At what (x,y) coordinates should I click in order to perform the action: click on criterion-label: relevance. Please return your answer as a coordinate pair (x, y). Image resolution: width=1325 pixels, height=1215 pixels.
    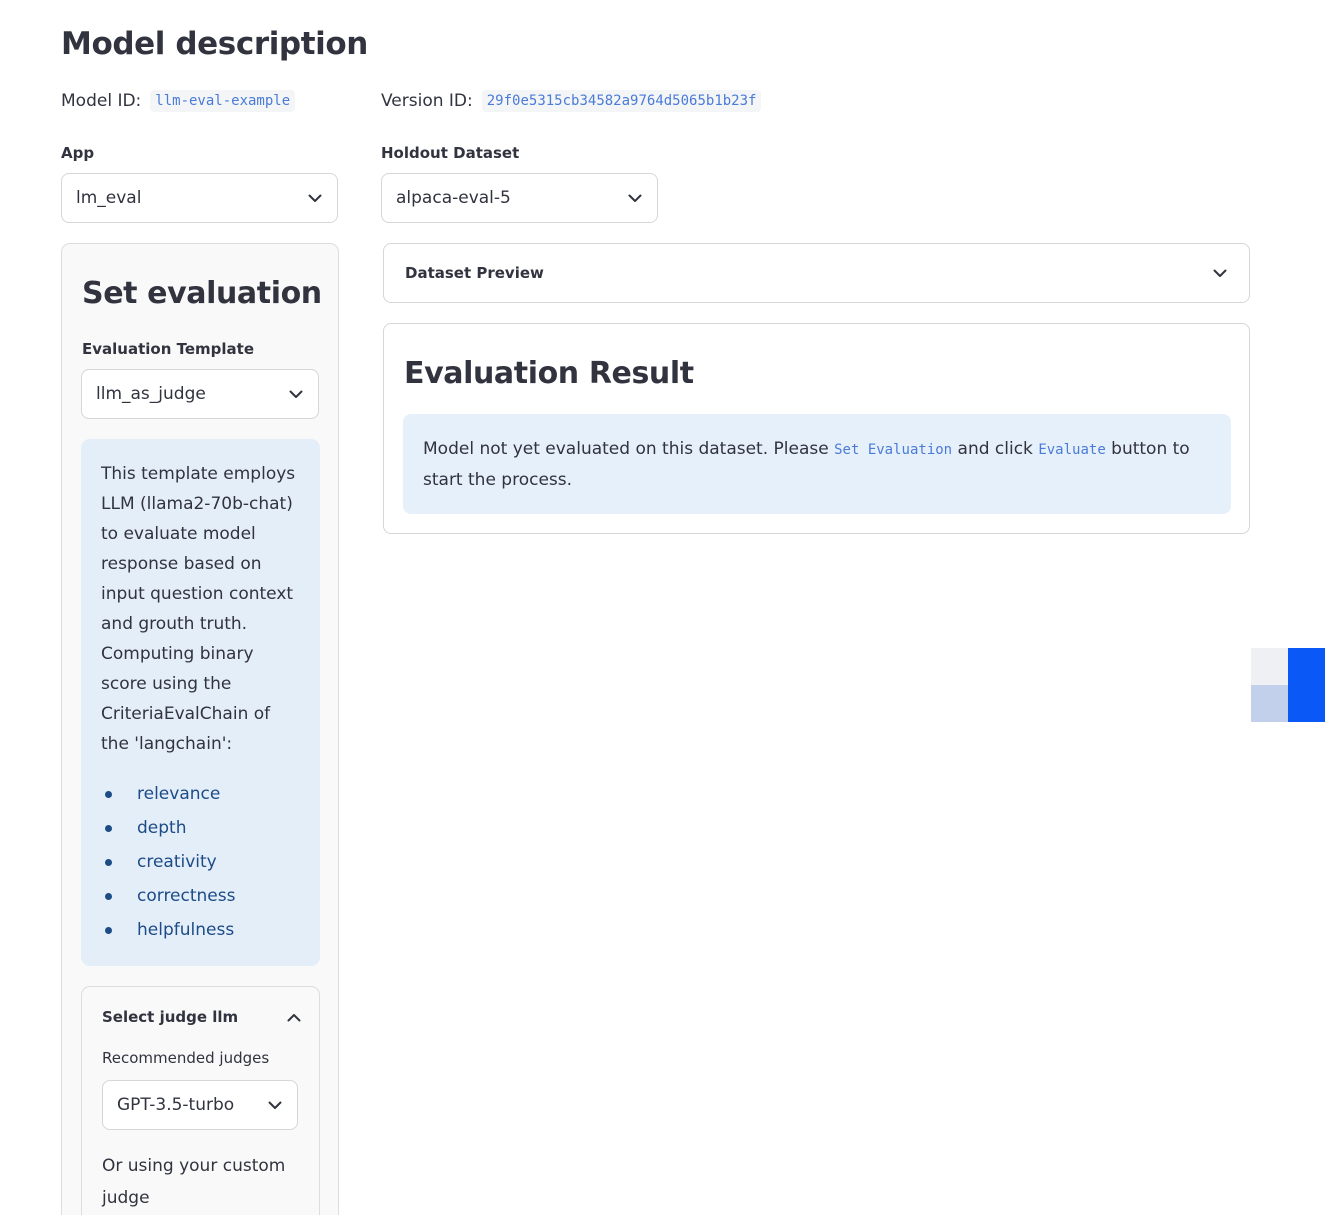
    Looking at the image, I should click on (179, 794).